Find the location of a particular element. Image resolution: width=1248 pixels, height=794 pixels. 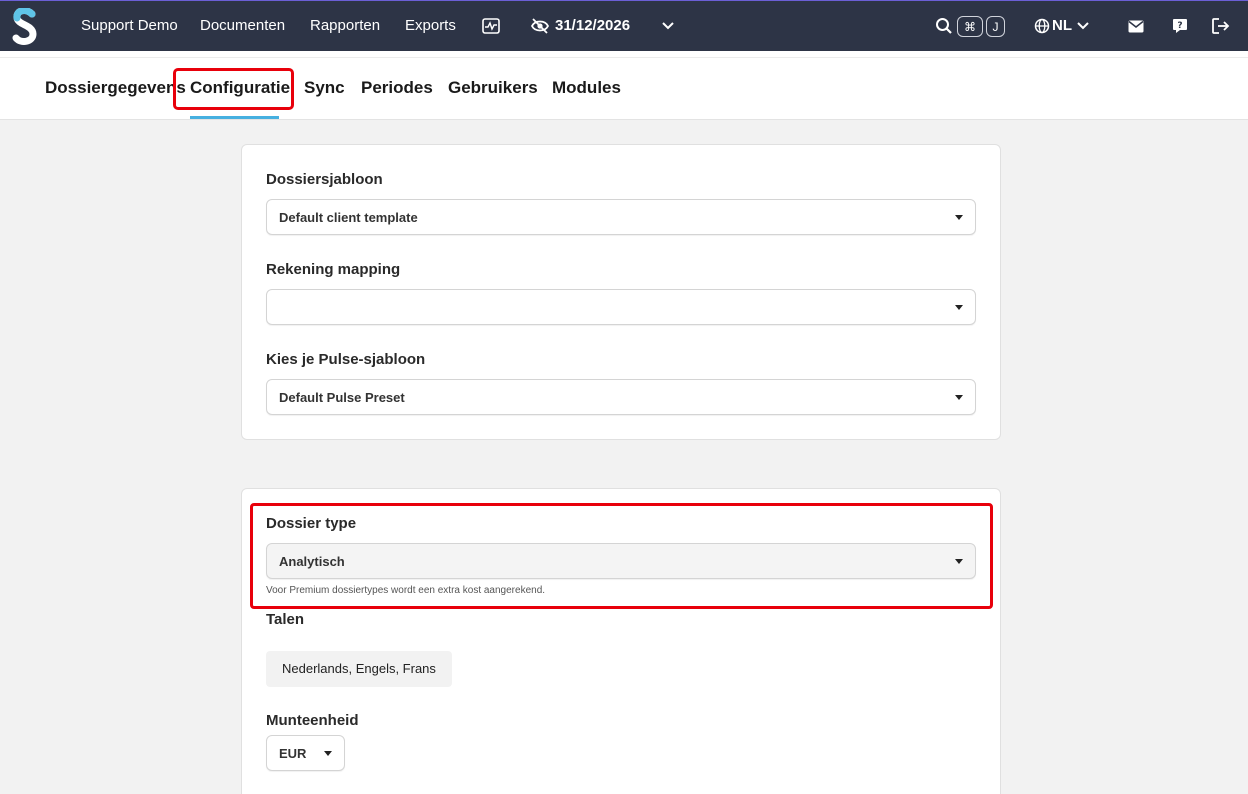

tab-sync: Sync is located at coordinates (324, 89).